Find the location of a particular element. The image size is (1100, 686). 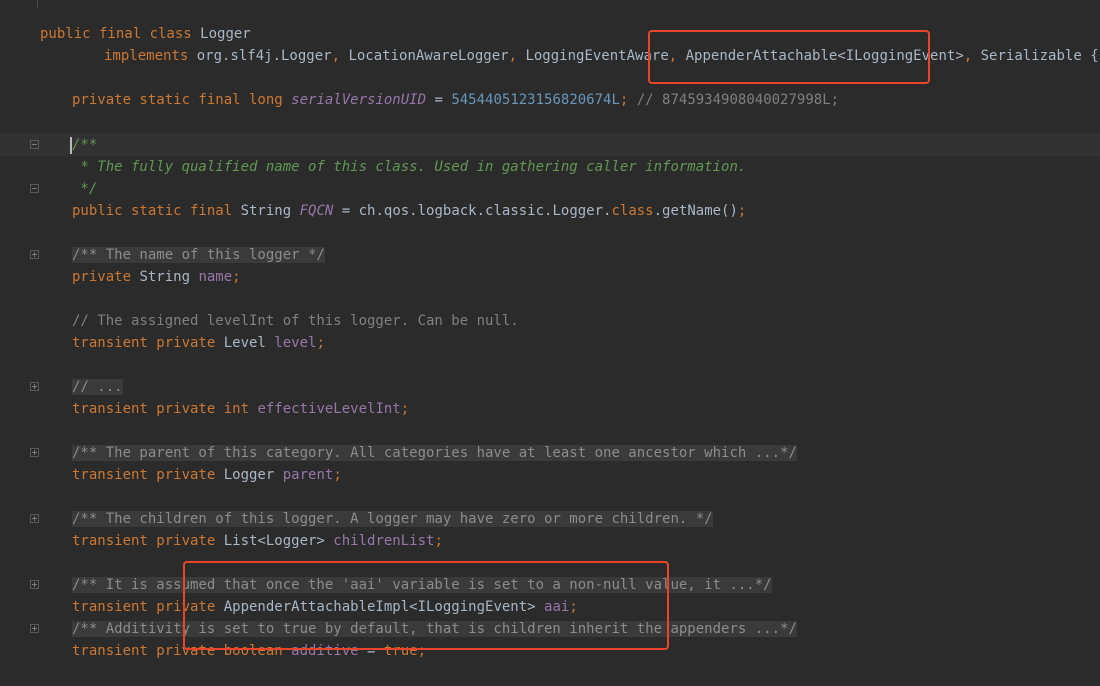

interface-name: LocationAwareLogger is located at coordinates (428, 56).